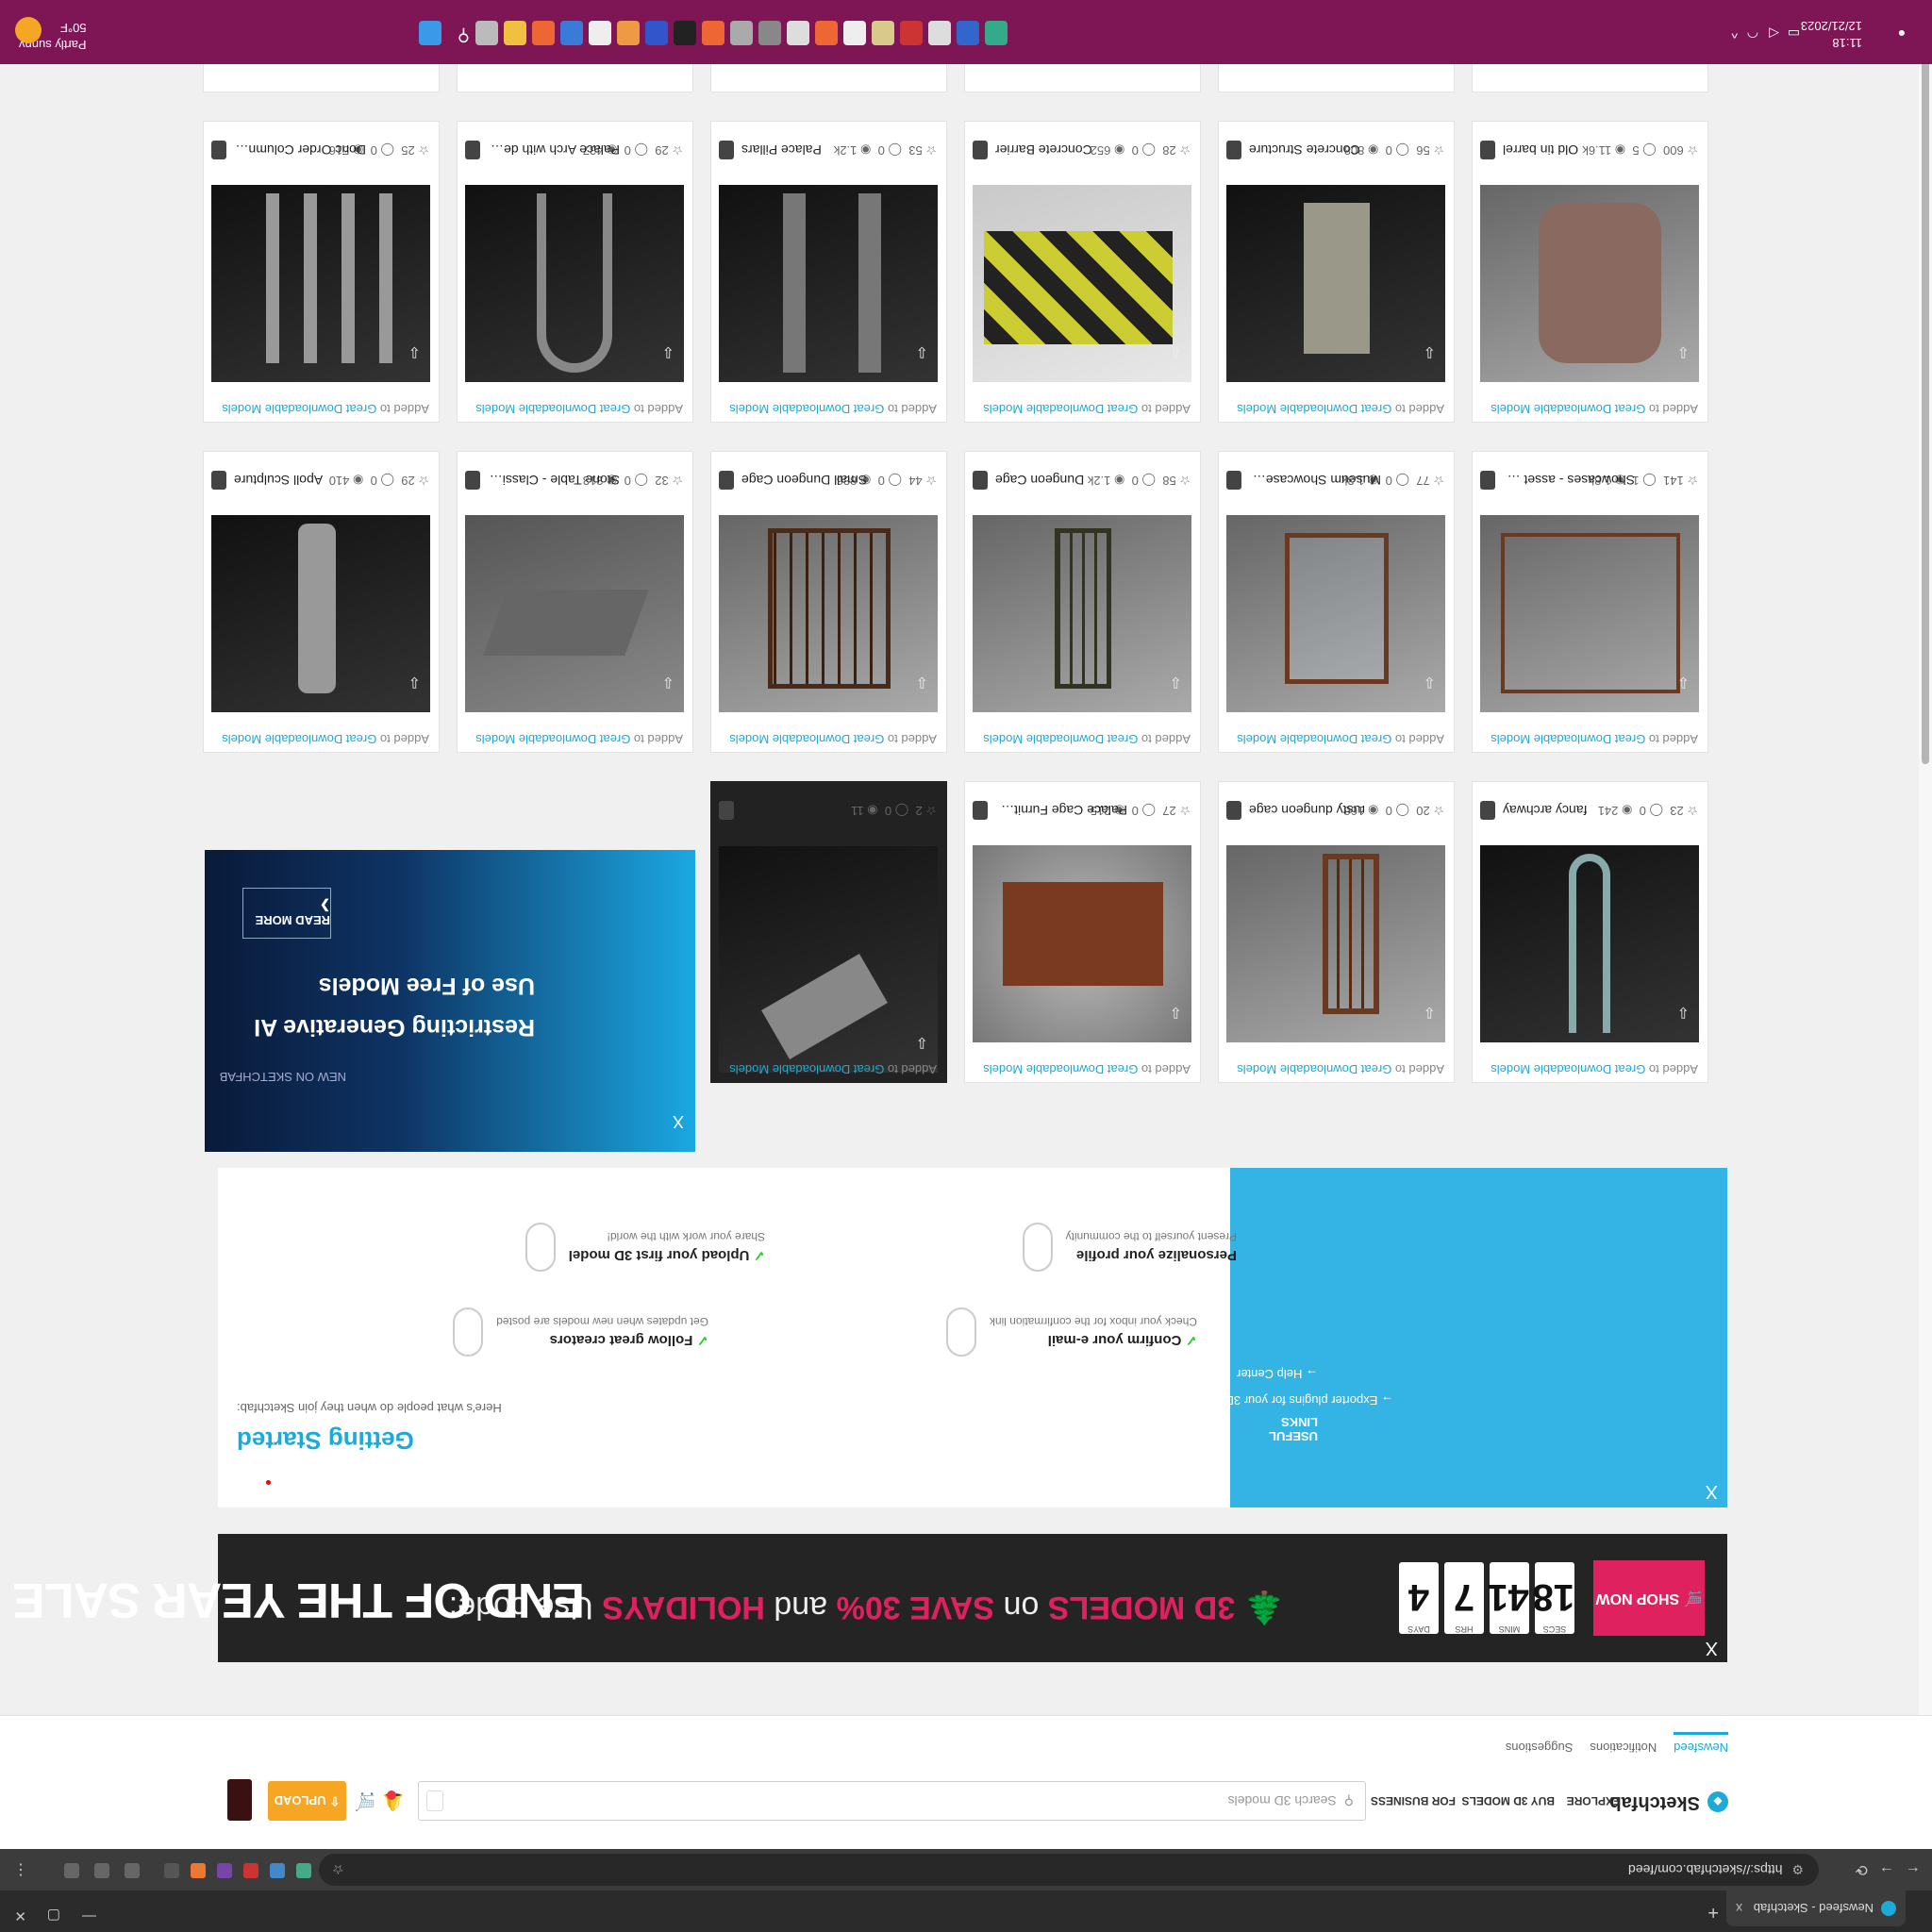 The image size is (1932, 1932). Describe the element at coordinates (71, 1871) in the screenshot. I see `side-panel-icon` at that location.